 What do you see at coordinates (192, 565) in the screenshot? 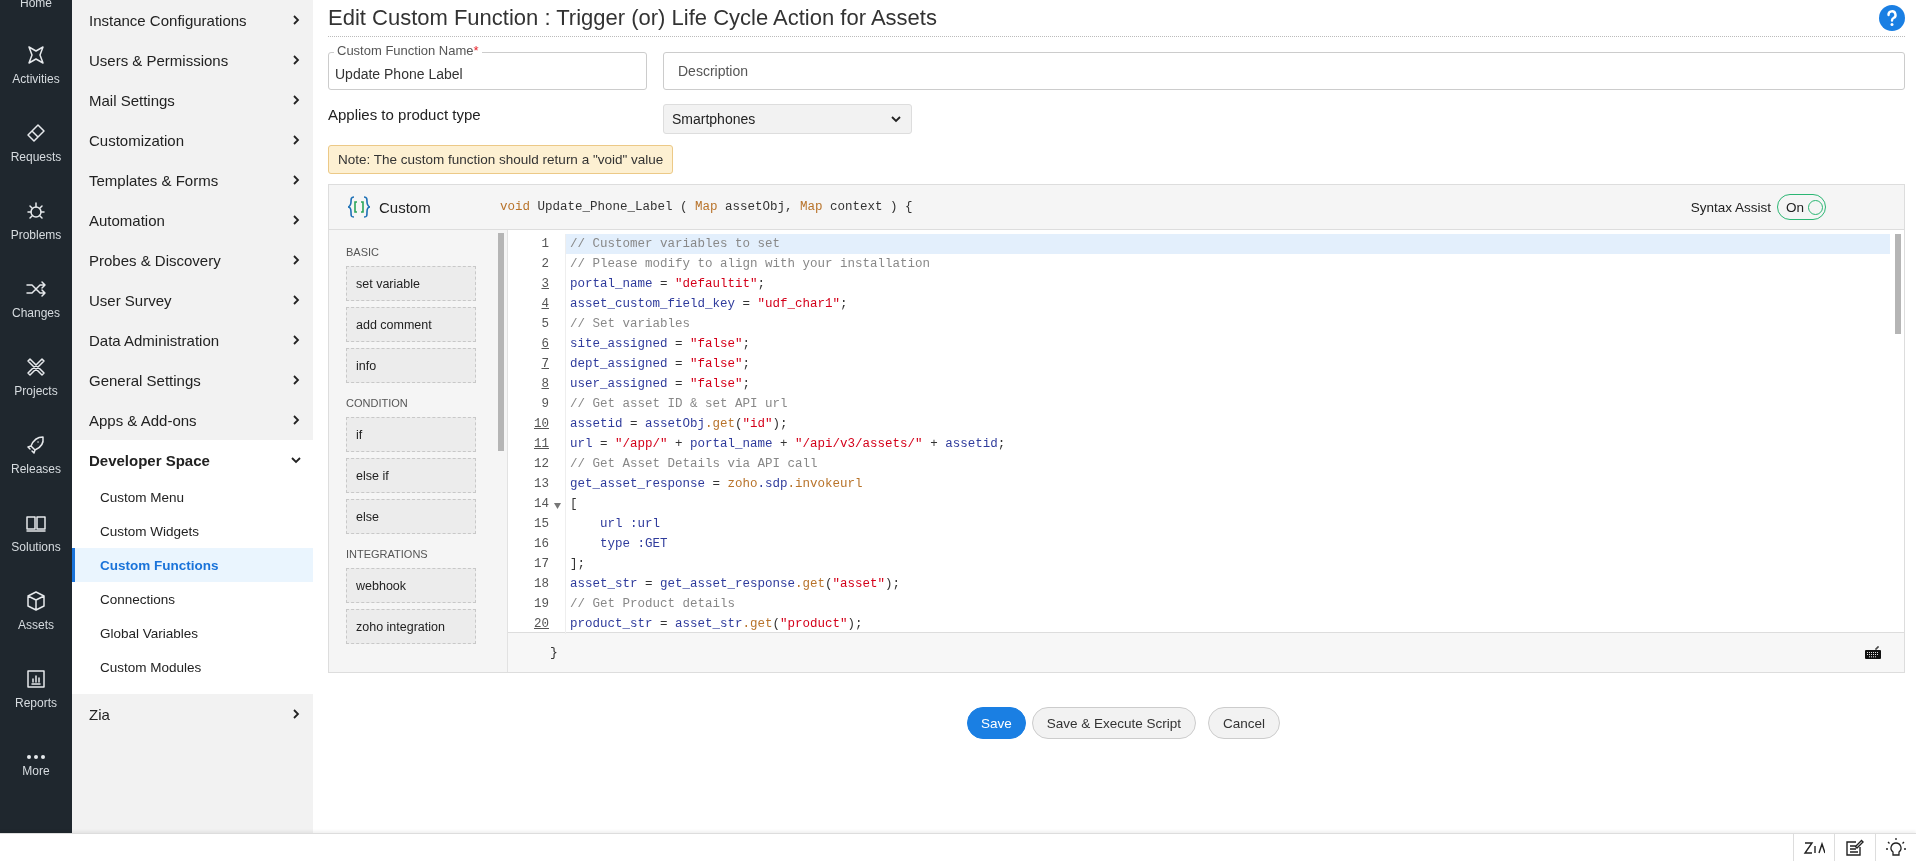
I see `sidebar-subitem: Custom Functions` at bounding box center [192, 565].